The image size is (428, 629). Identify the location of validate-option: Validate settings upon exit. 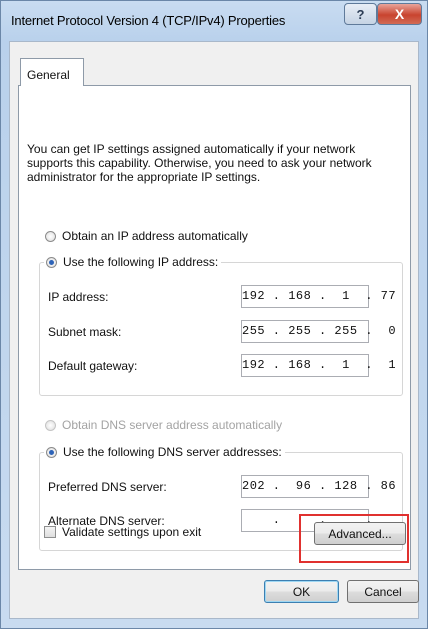
(122, 532).